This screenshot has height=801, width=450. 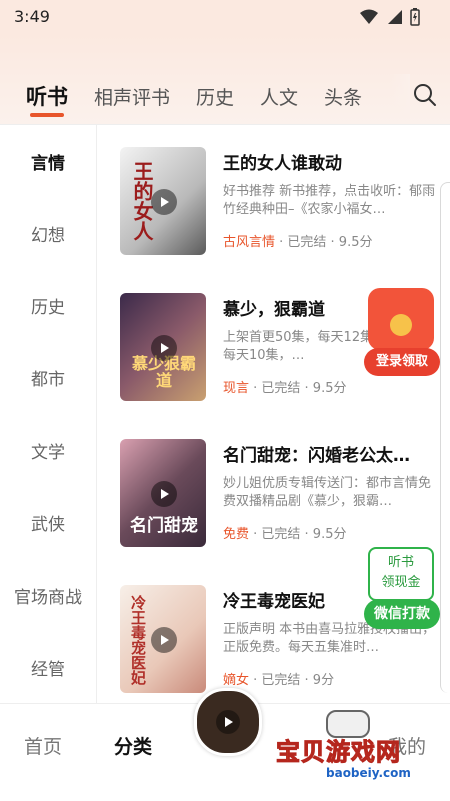 What do you see at coordinates (400, 562) in the screenshot?
I see `cash-line-1: 听书` at bounding box center [400, 562].